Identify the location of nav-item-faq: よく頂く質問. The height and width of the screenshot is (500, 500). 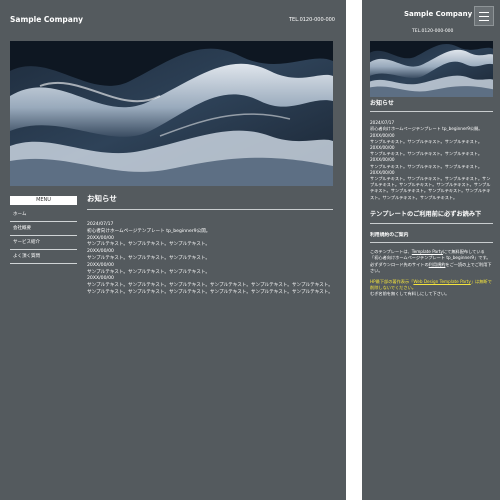
(43, 257).